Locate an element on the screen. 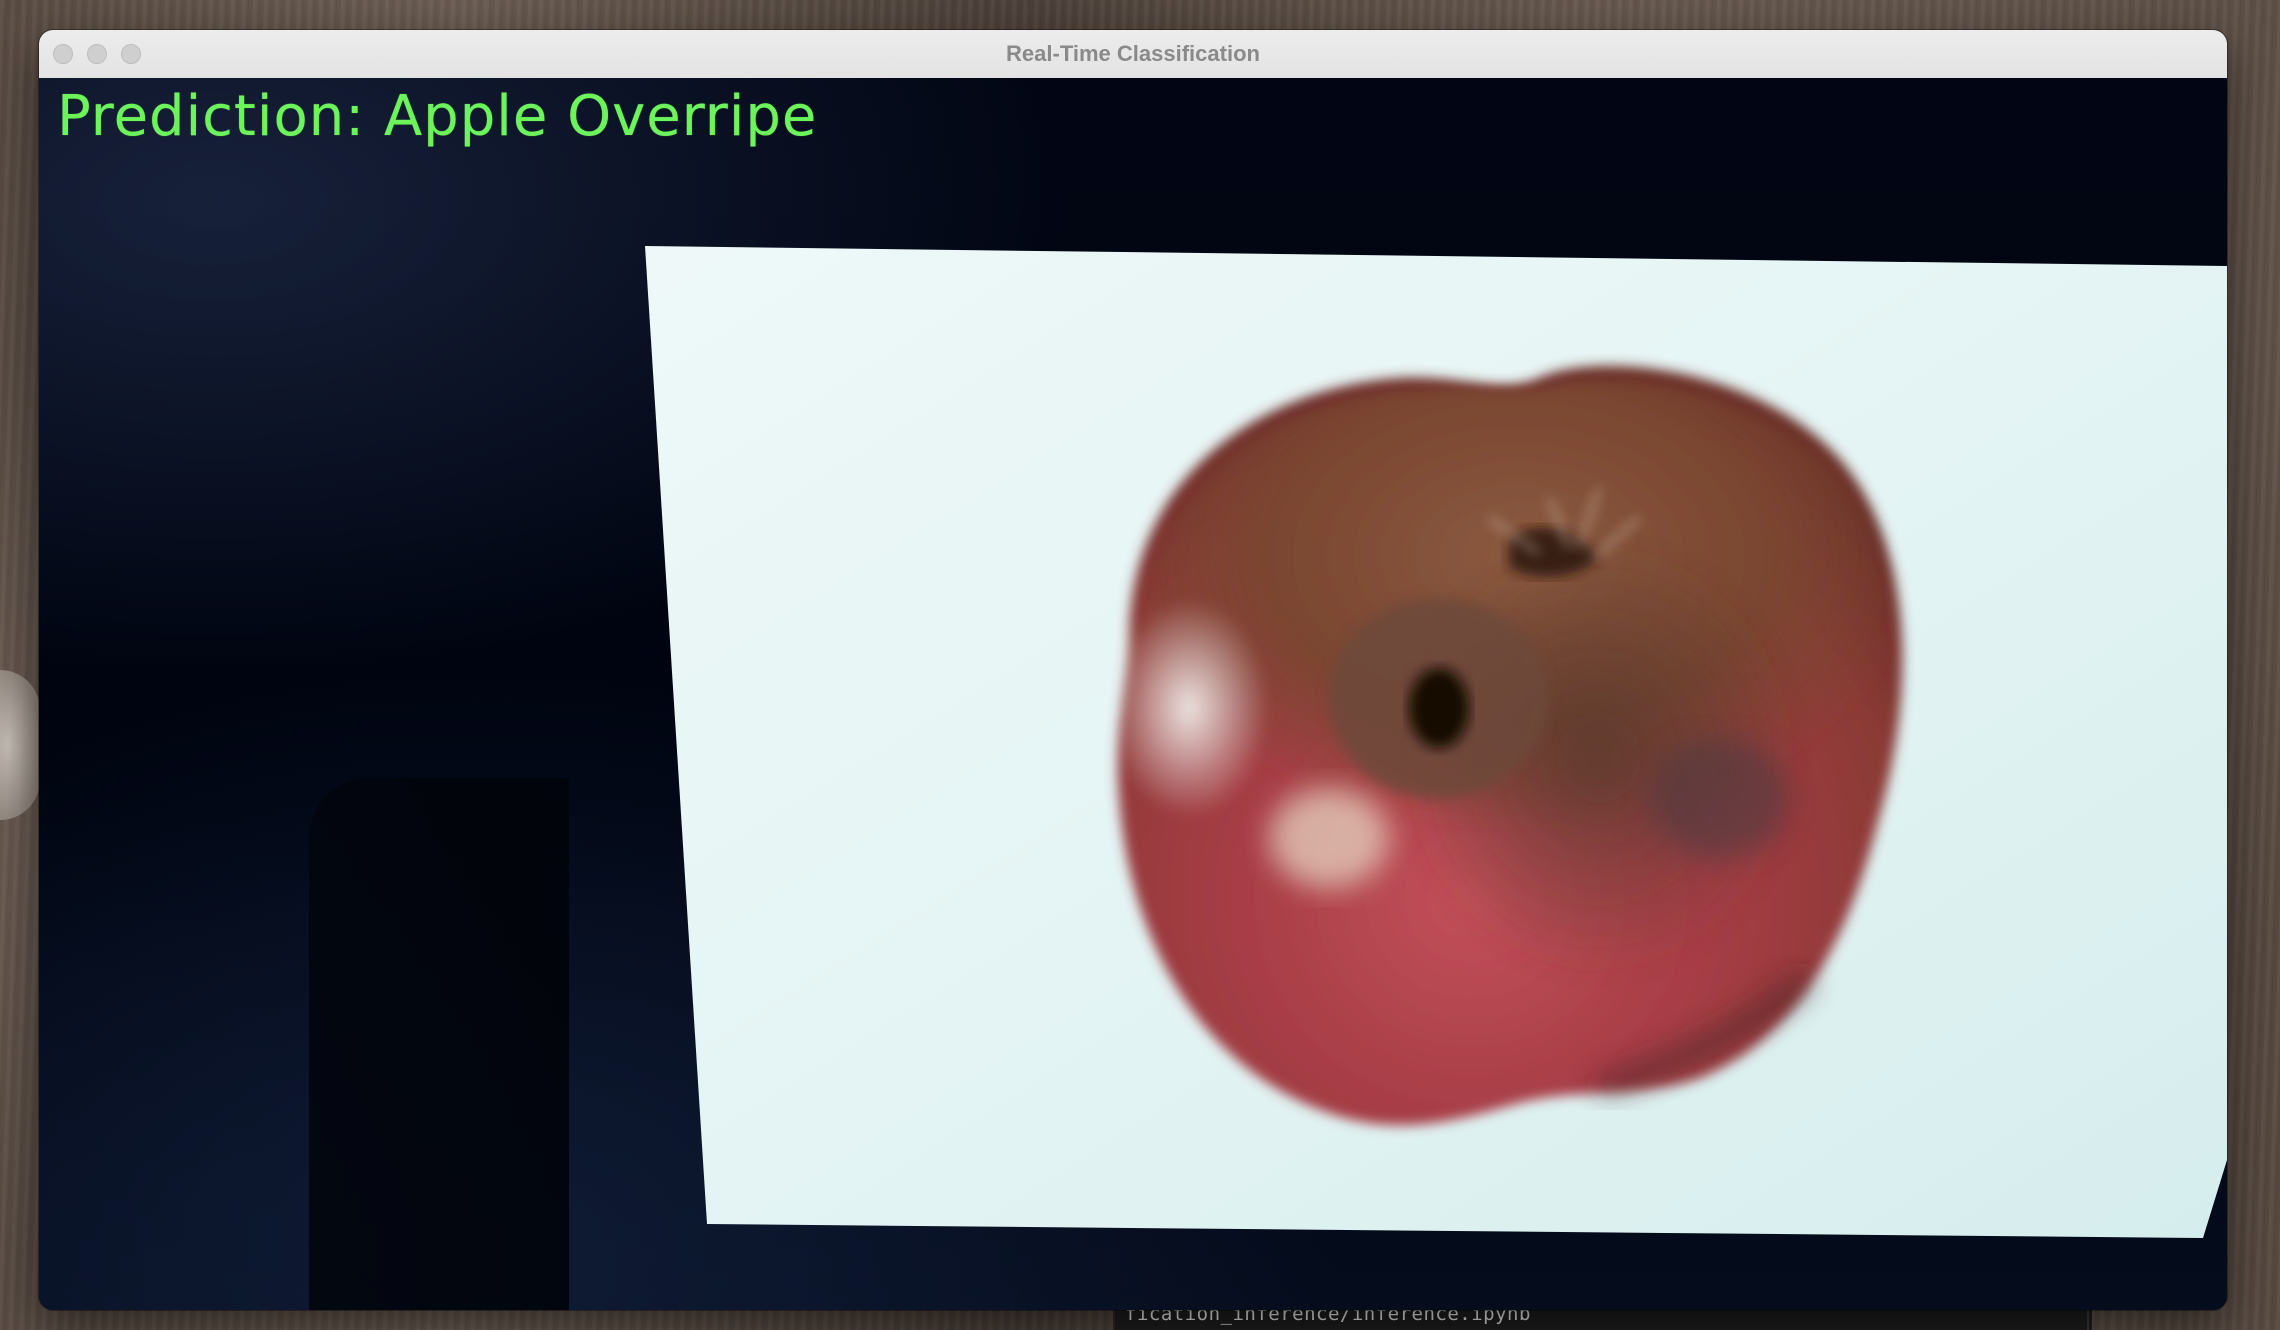  apple-bruise-dark is located at coordinates (1719, 798).